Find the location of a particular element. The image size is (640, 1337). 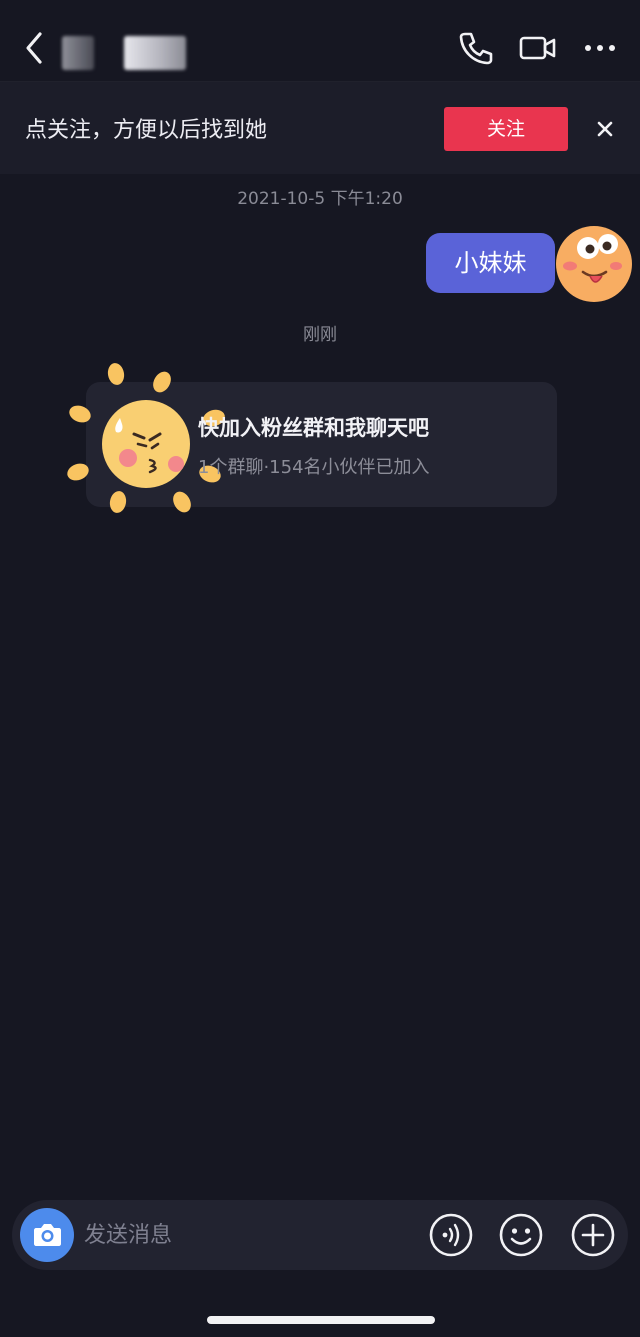

home-indicator is located at coordinates (321, 1320).